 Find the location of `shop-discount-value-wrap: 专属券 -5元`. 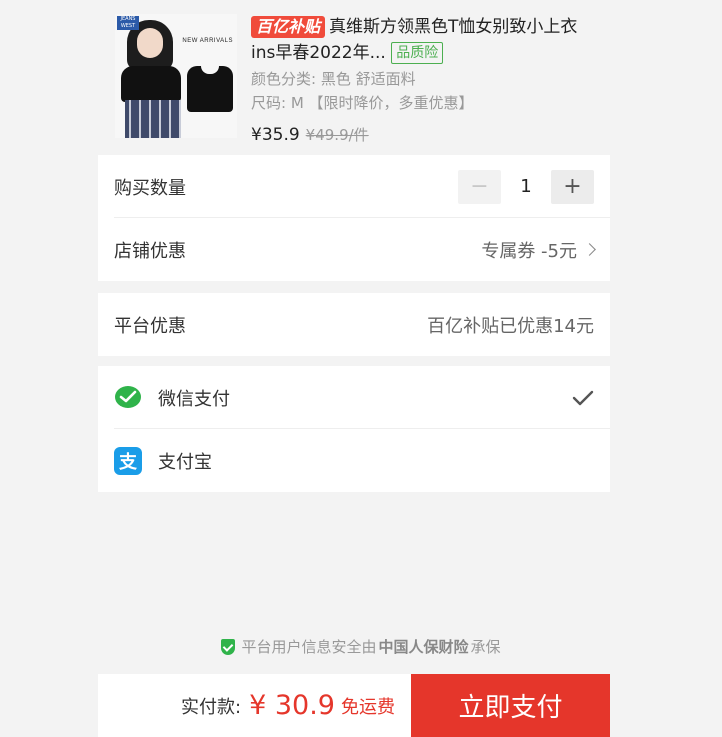

shop-discount-value-wrap: 专属券 -5元 is located at coordinates (538, 250).